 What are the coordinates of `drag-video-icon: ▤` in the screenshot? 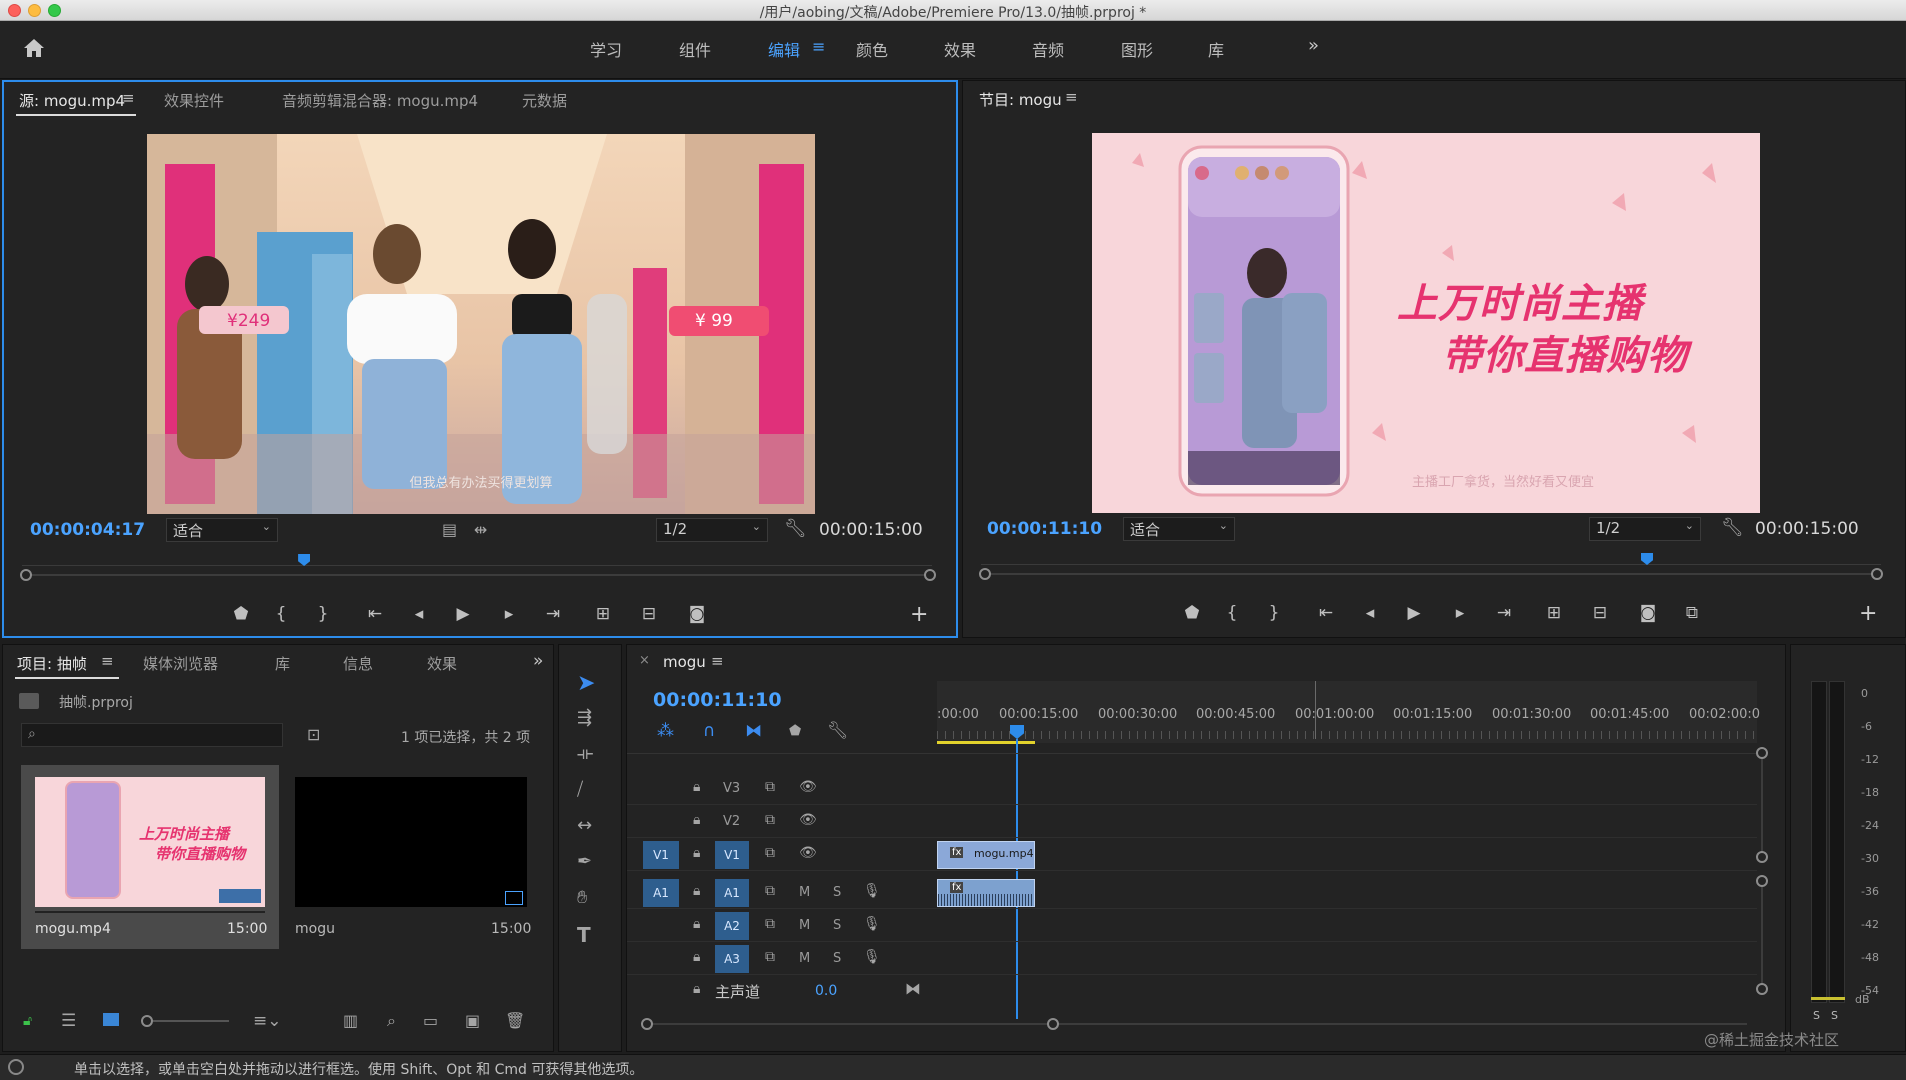 It's located at (449, 529).